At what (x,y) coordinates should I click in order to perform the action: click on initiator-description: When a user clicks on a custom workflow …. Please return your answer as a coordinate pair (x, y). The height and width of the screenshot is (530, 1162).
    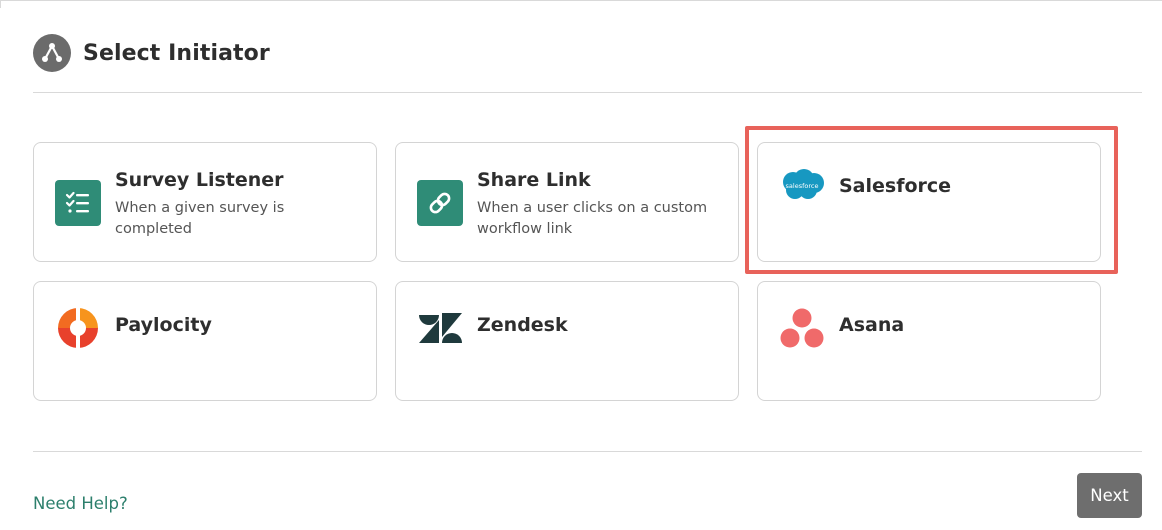
    Looking at the image, I should click on (592, 218).